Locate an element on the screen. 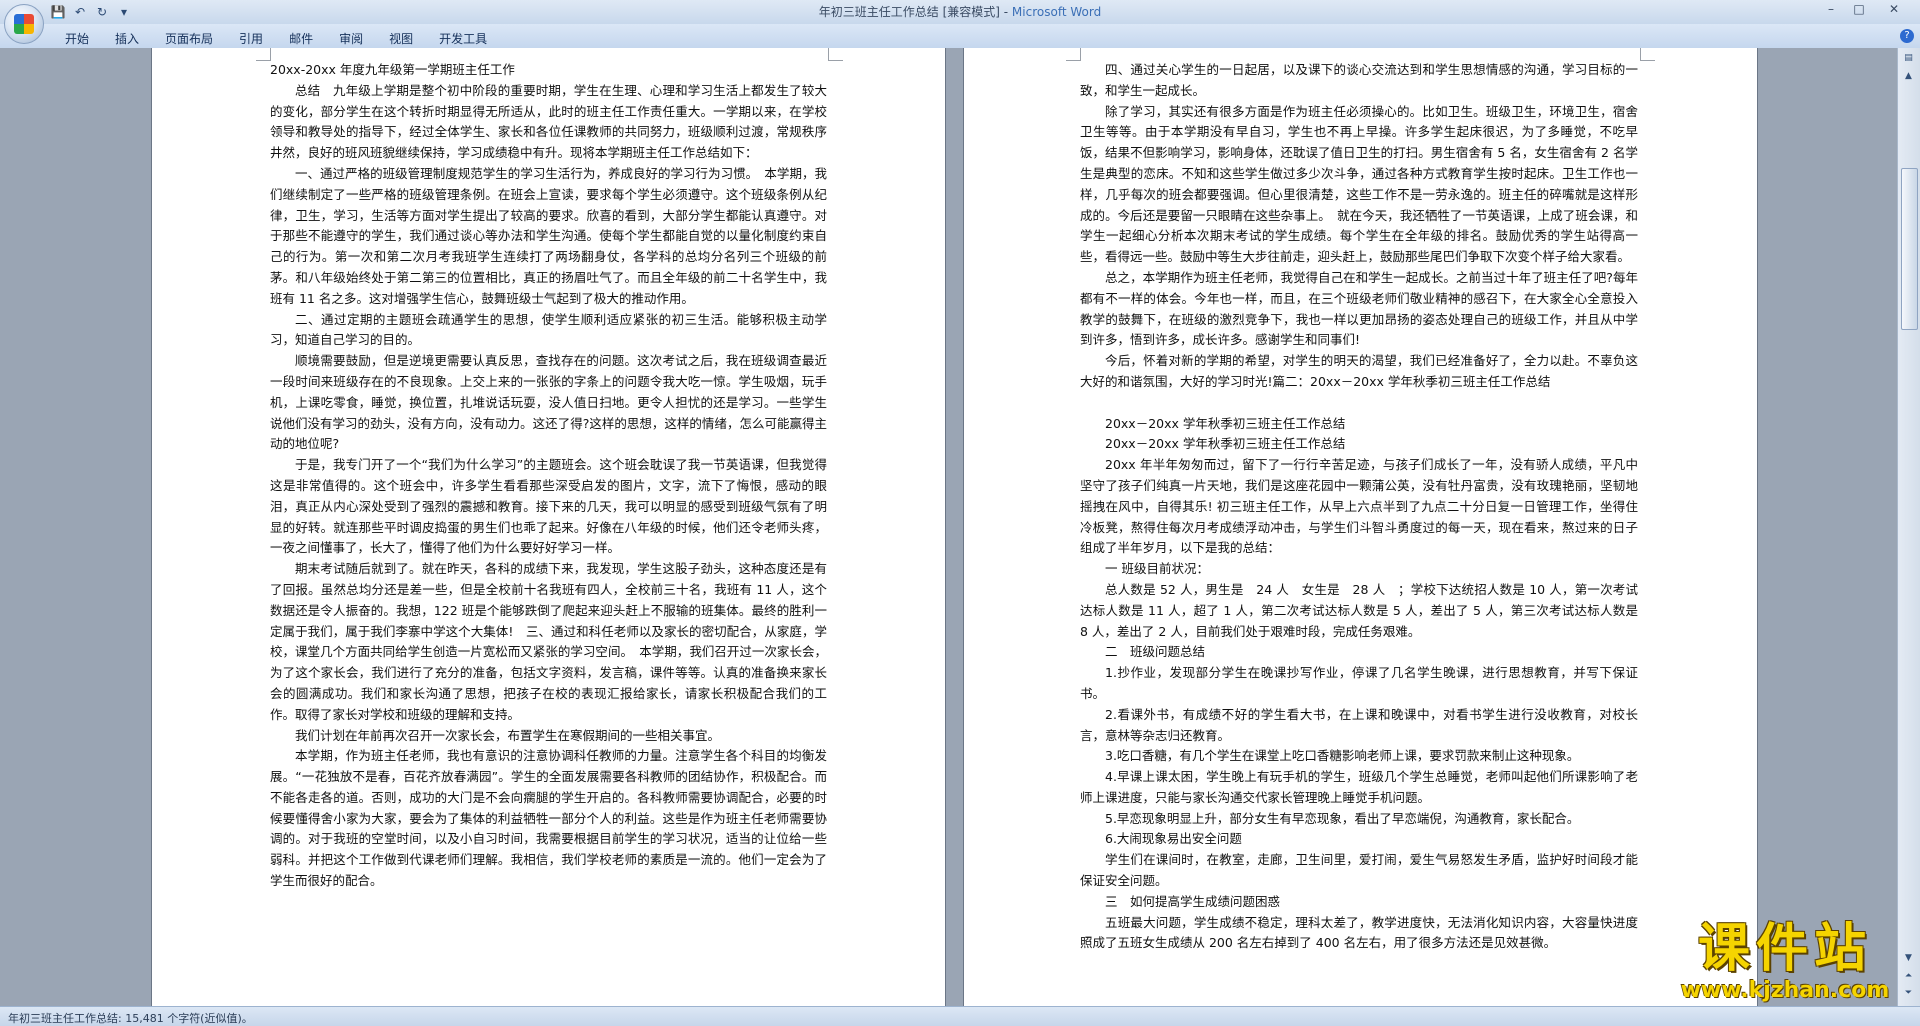 This screenshot has height=1026, width=1920. ribbon-tab: 页面布局 is located at coordinates (189, 38).